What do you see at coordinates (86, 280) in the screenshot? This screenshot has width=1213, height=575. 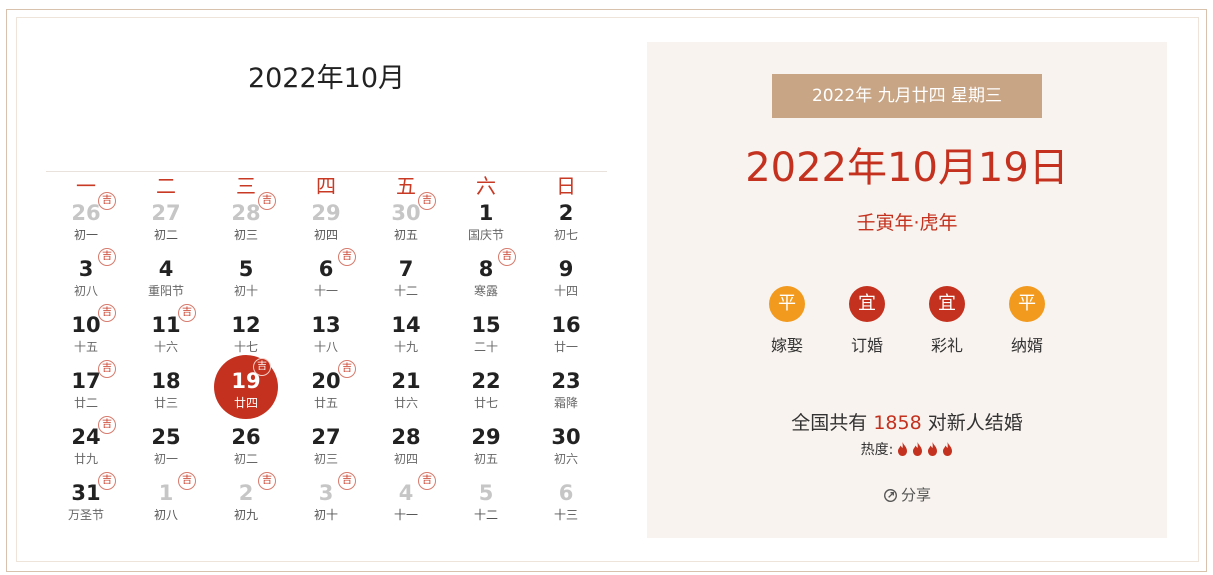 I see `day-cell: 3 初八吉` at bounding box center [86, 280].